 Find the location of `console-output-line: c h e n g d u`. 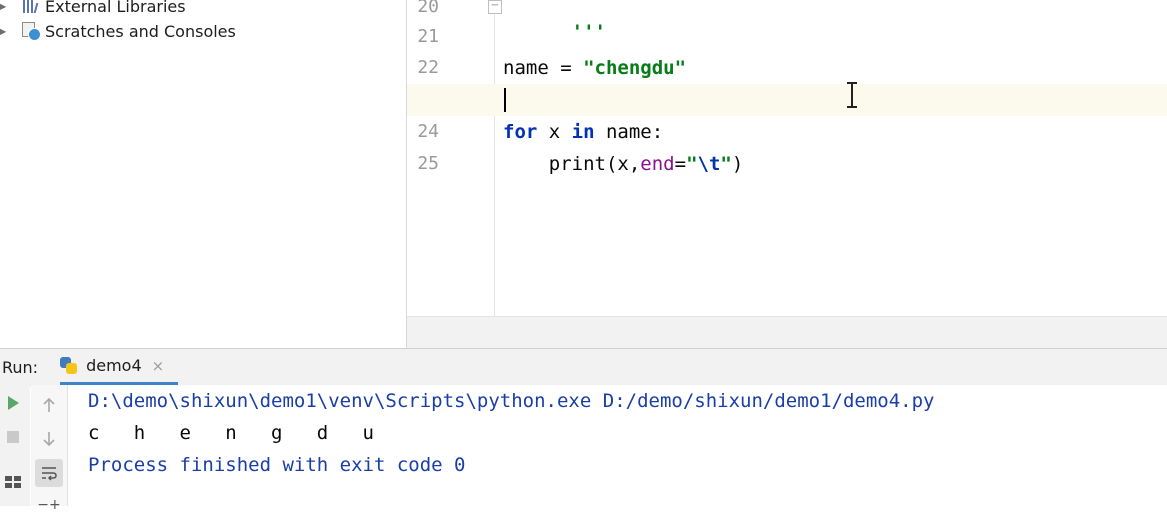

console-output-line: c h e n g d u is located at coordinates (231, 433).